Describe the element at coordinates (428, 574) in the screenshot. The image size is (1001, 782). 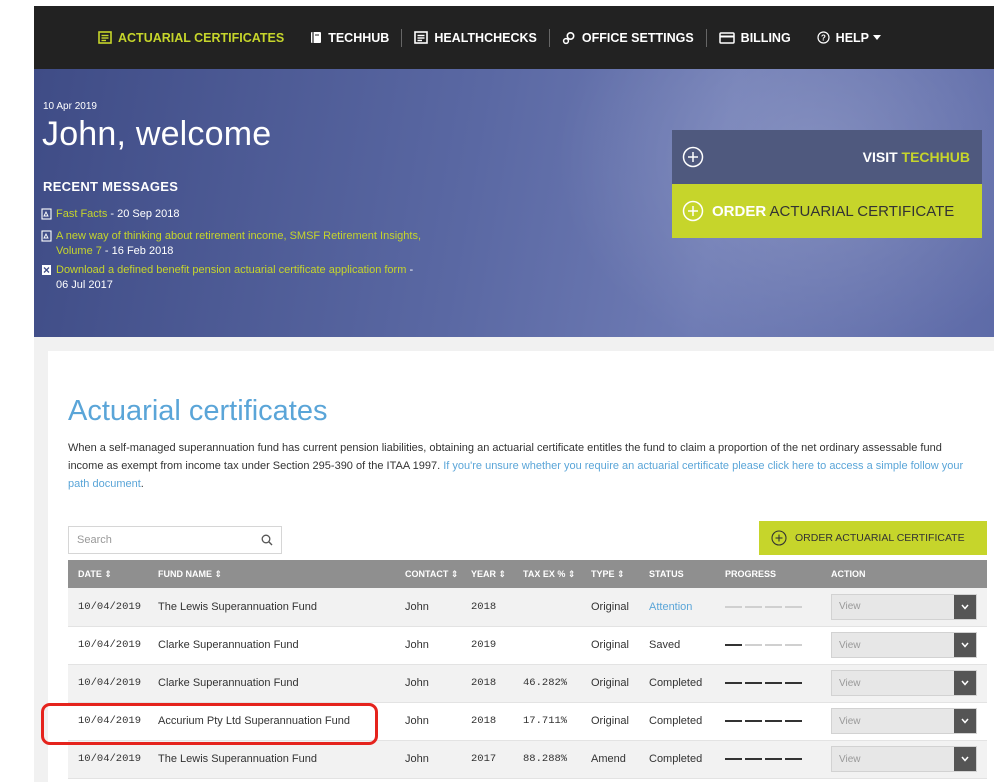
I see `col-contact: CONTACT ⇕` at that location.